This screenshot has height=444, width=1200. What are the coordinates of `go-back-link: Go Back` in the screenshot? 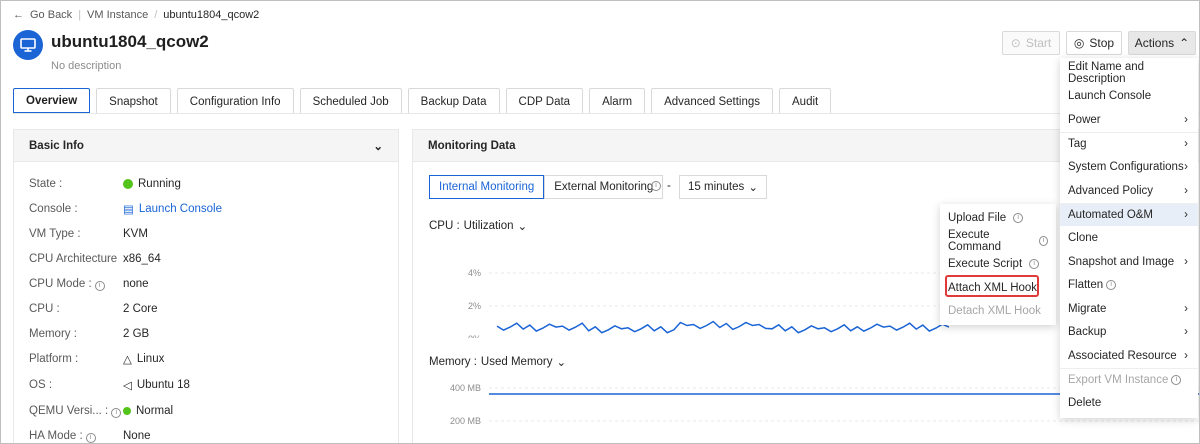 It's located at (51, 15).